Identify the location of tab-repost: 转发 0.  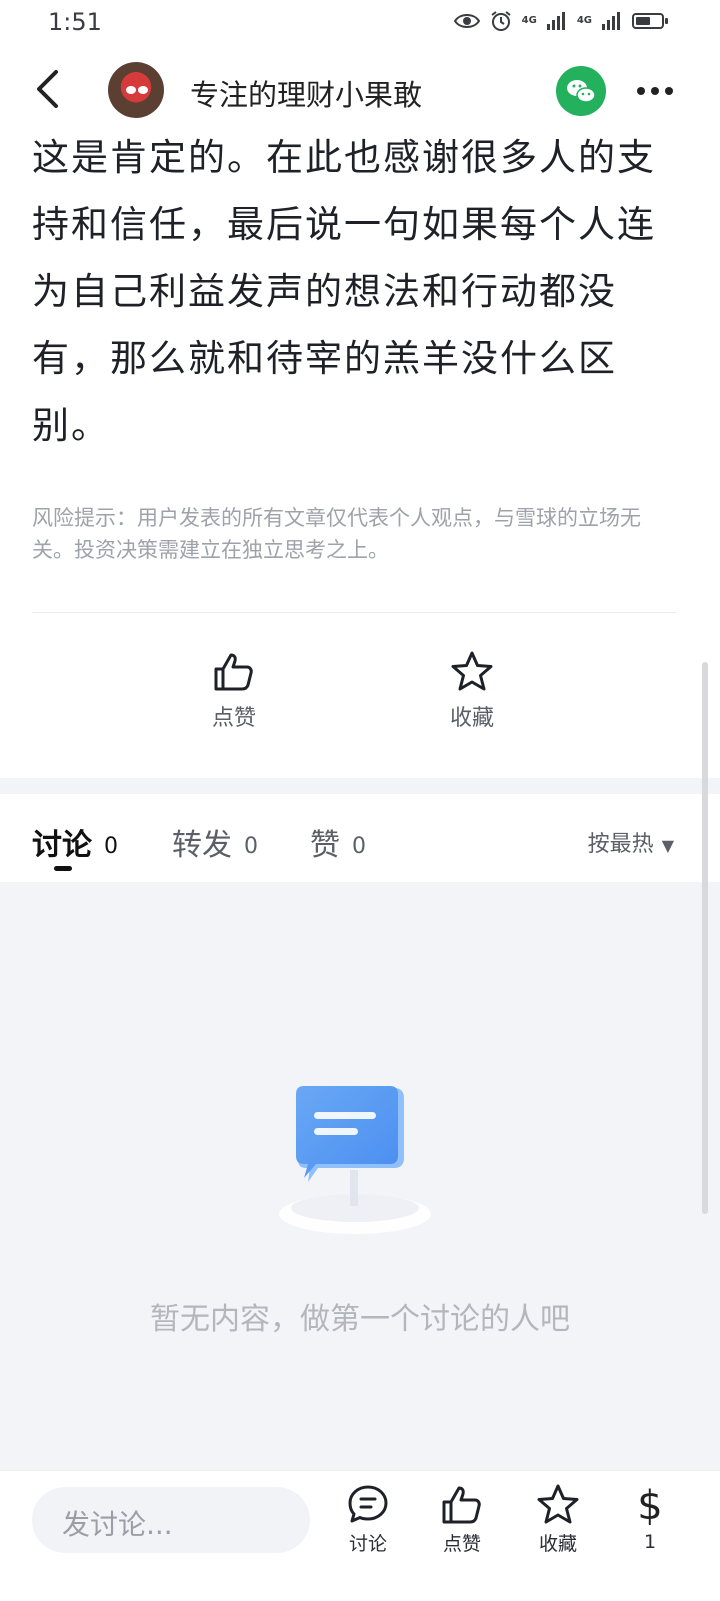
(215, 842).